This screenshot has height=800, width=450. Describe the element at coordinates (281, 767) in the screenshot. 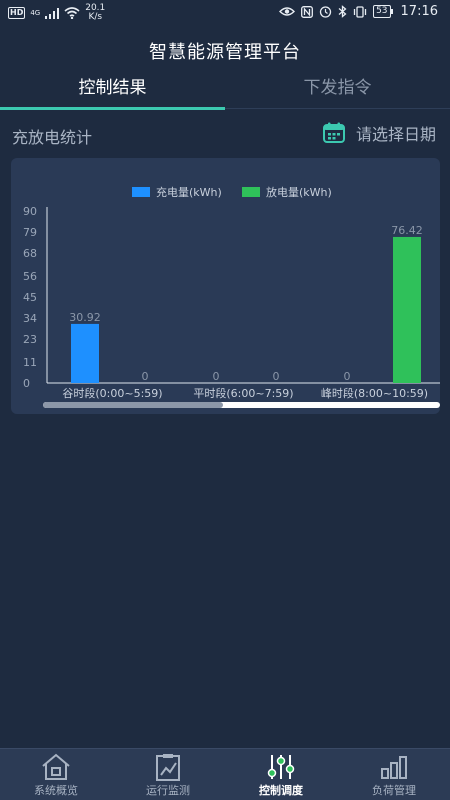

I see `sliders-icon` at that location.